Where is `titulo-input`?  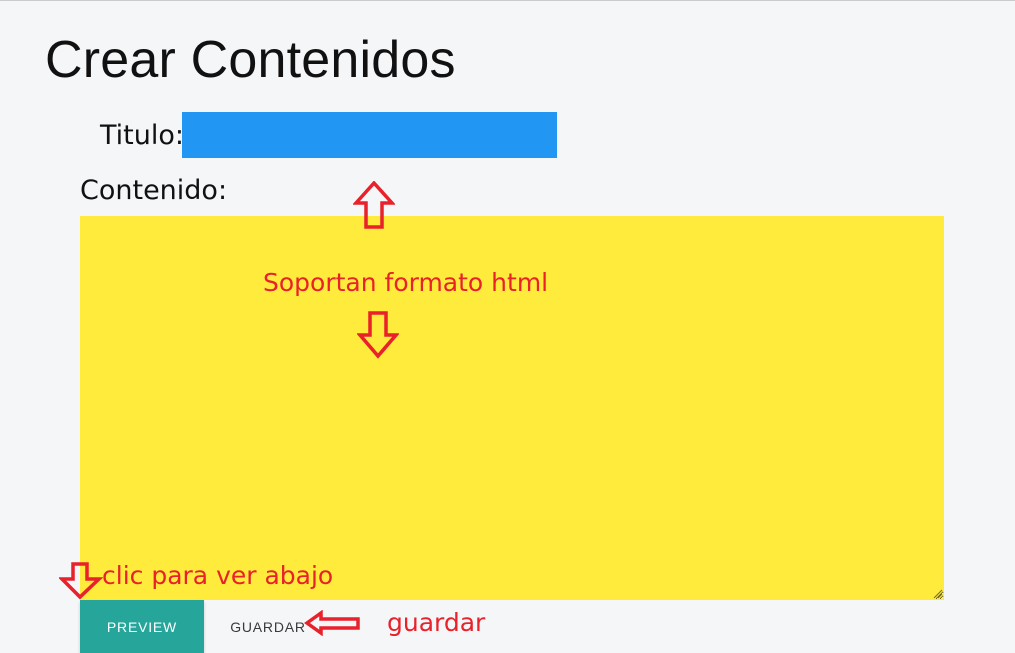
titulo-input is located at coordinates (369, 135).